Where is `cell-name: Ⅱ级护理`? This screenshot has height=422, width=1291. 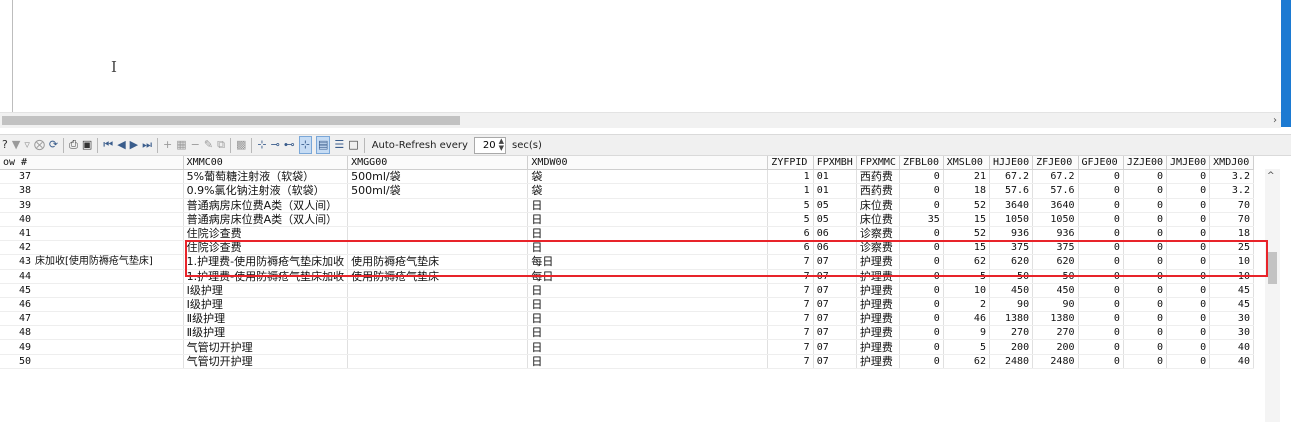
cell-name: Ⅱ级护理 is located at coordinates (266, 319).